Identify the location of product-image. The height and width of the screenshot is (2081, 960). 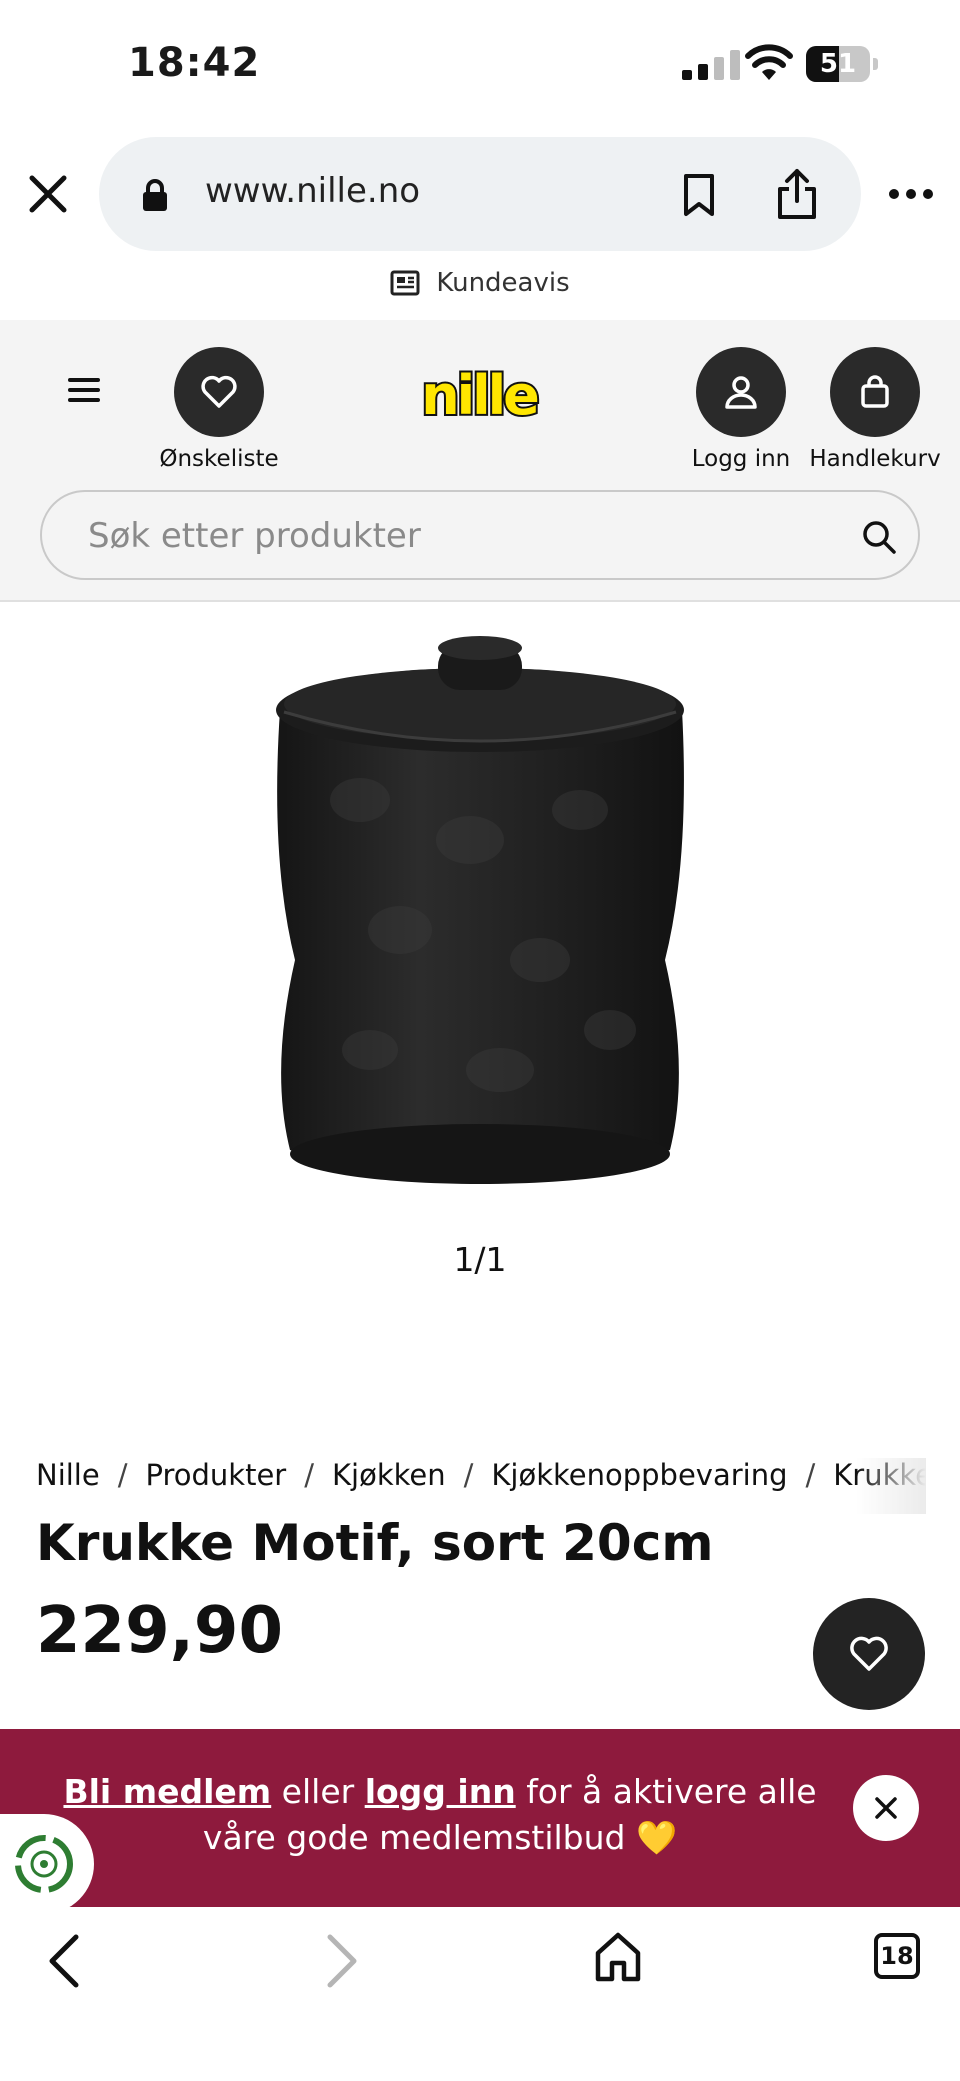
(480, 920).